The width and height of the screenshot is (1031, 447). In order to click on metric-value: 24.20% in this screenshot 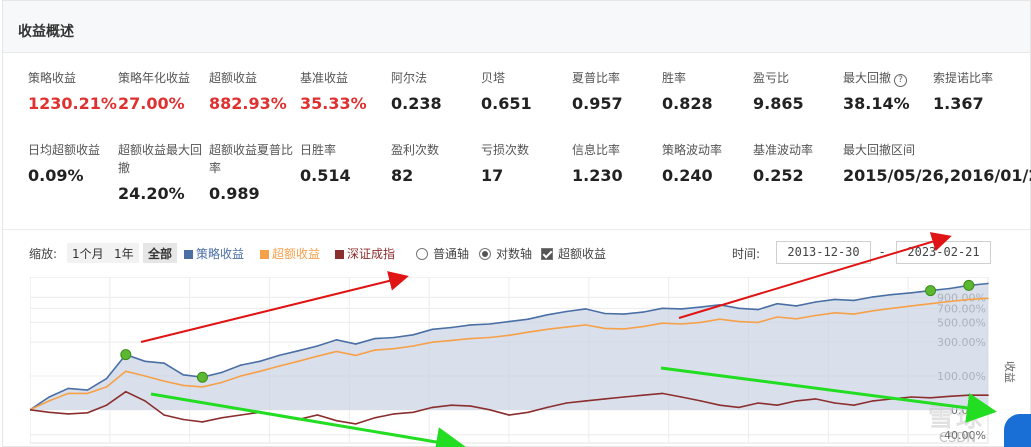, I will do `click(151, 193)`.